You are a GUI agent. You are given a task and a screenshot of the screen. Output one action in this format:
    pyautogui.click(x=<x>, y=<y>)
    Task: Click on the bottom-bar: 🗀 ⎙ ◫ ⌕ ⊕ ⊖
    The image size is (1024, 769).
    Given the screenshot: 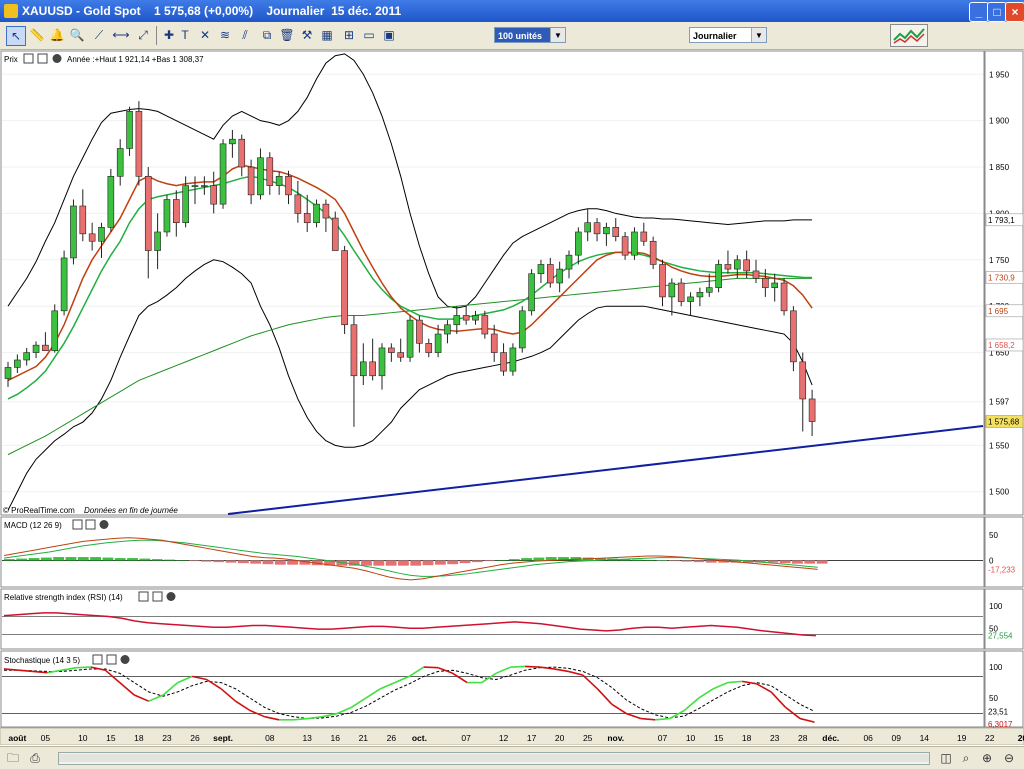 What is the action you would take?
    pyautogui.click(x=512, y=757)
    